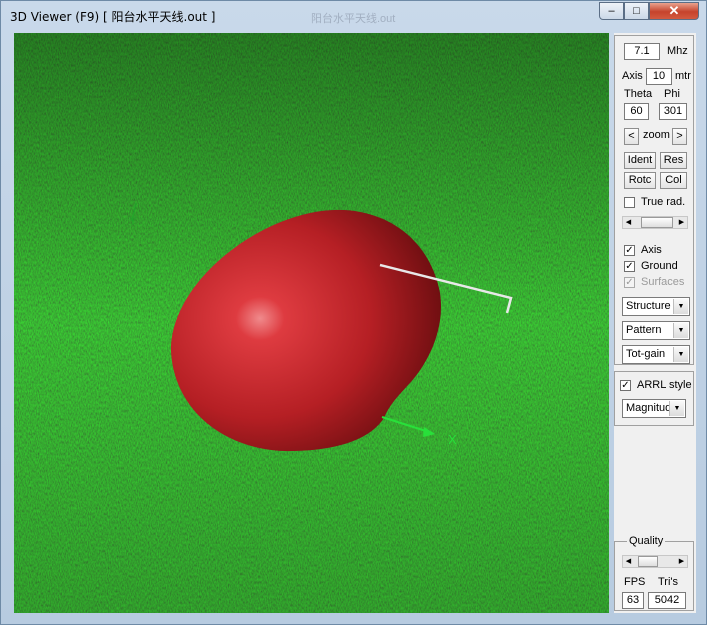  What do you see at coordinates (651, 250) in the screenshot?
I see `axis-check-label: Axis` at bounding box center [651, 250].